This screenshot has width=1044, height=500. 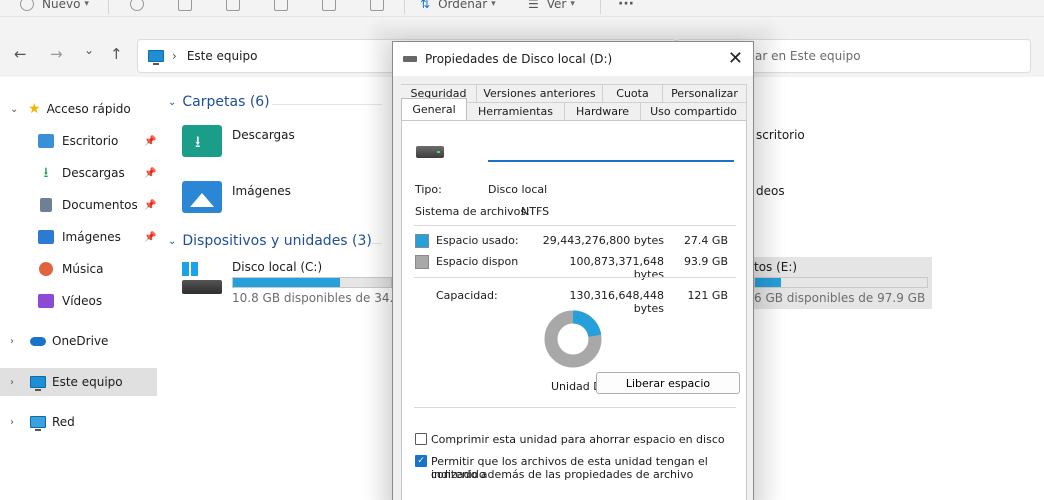 What do you see at coordinates (202, 200) in the screenshot?
I see `mountain-icon` at bounding box center [202, 200].